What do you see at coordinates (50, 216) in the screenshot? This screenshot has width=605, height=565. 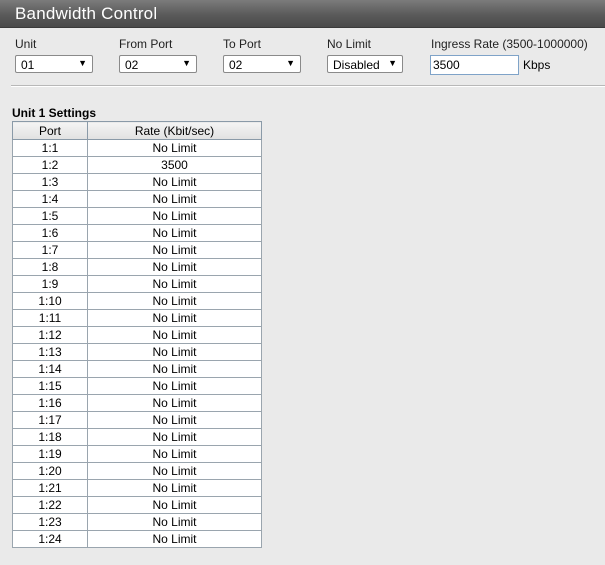 I see `port-cell: 1:5` at bounding box center [50, 216].